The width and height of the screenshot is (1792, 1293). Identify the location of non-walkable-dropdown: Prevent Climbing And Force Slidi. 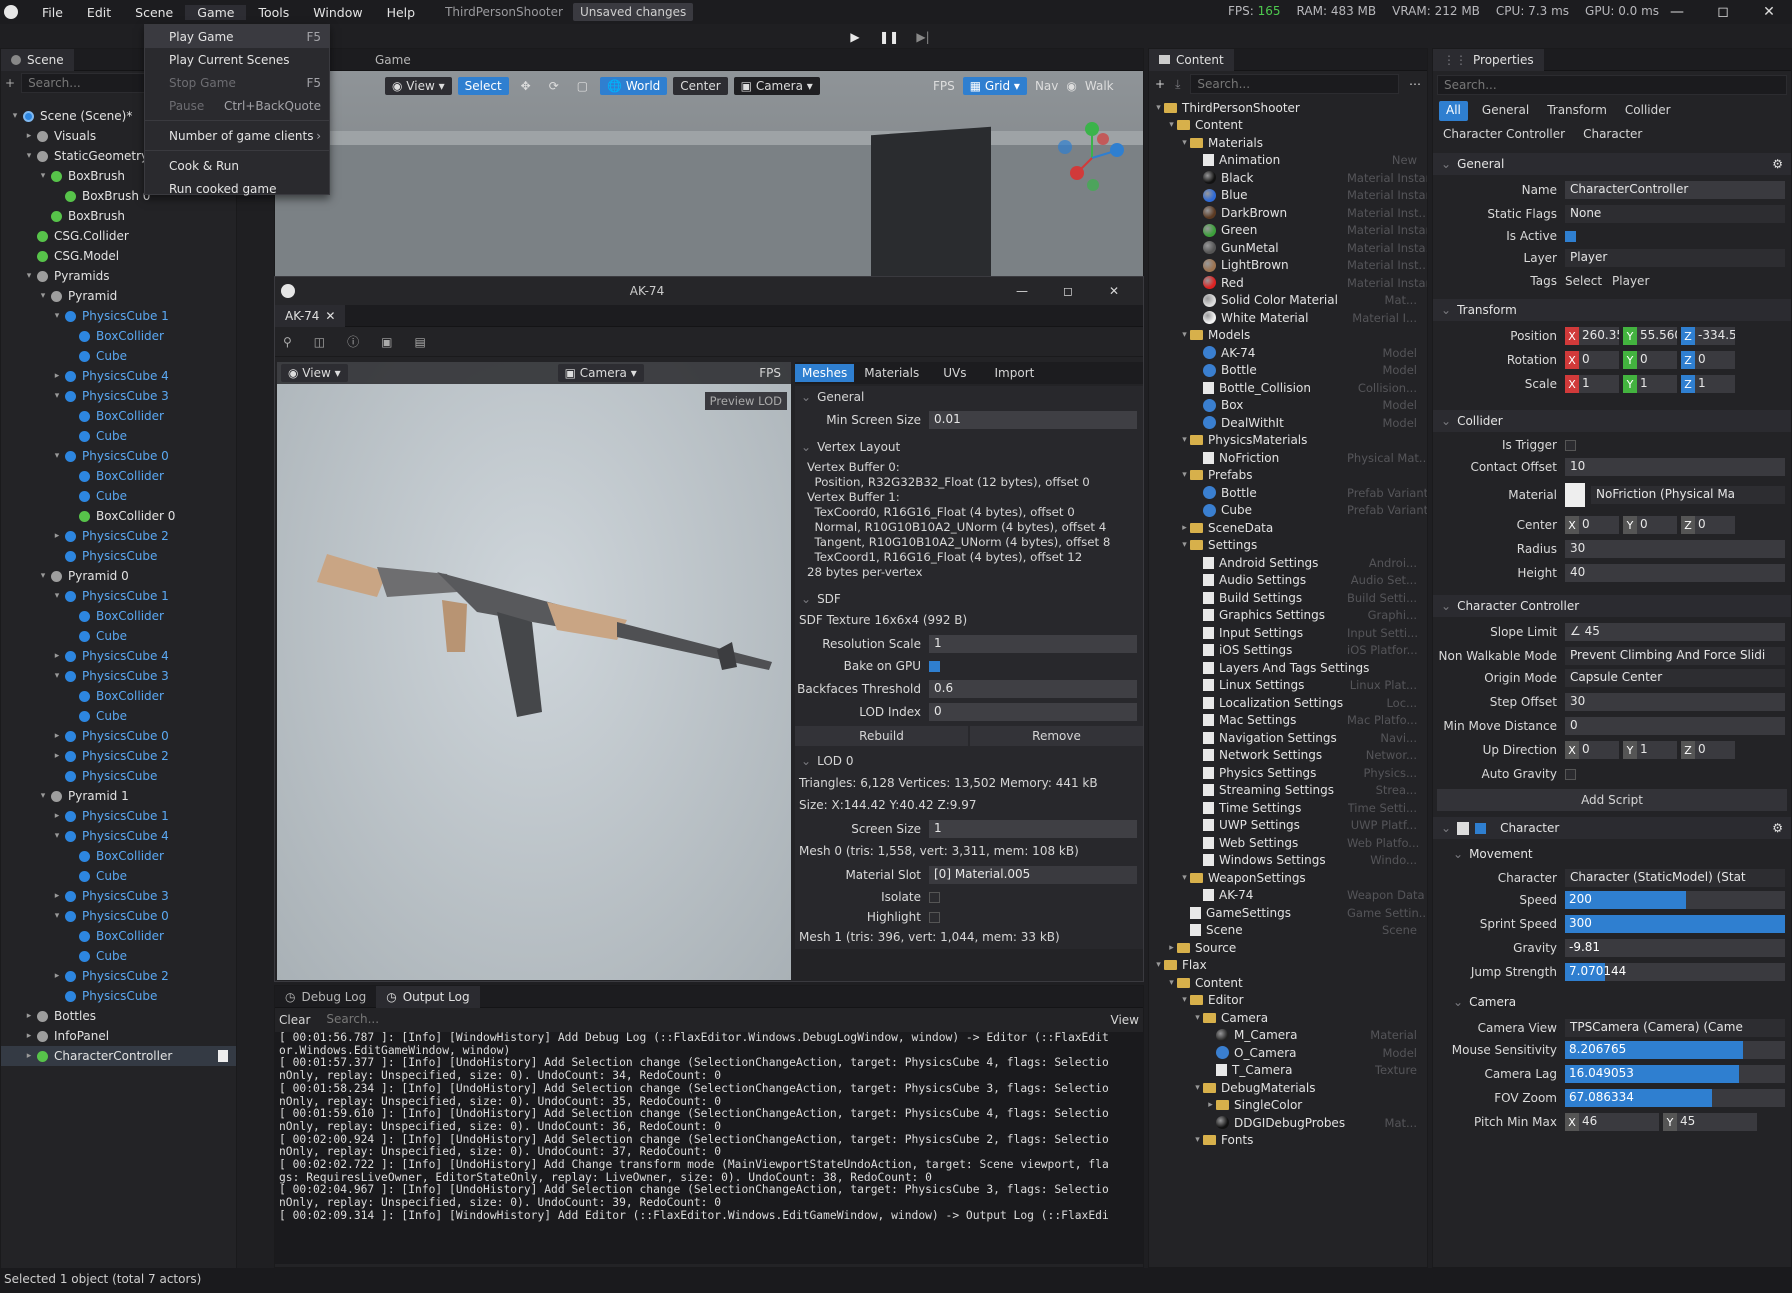
(1675, 656).